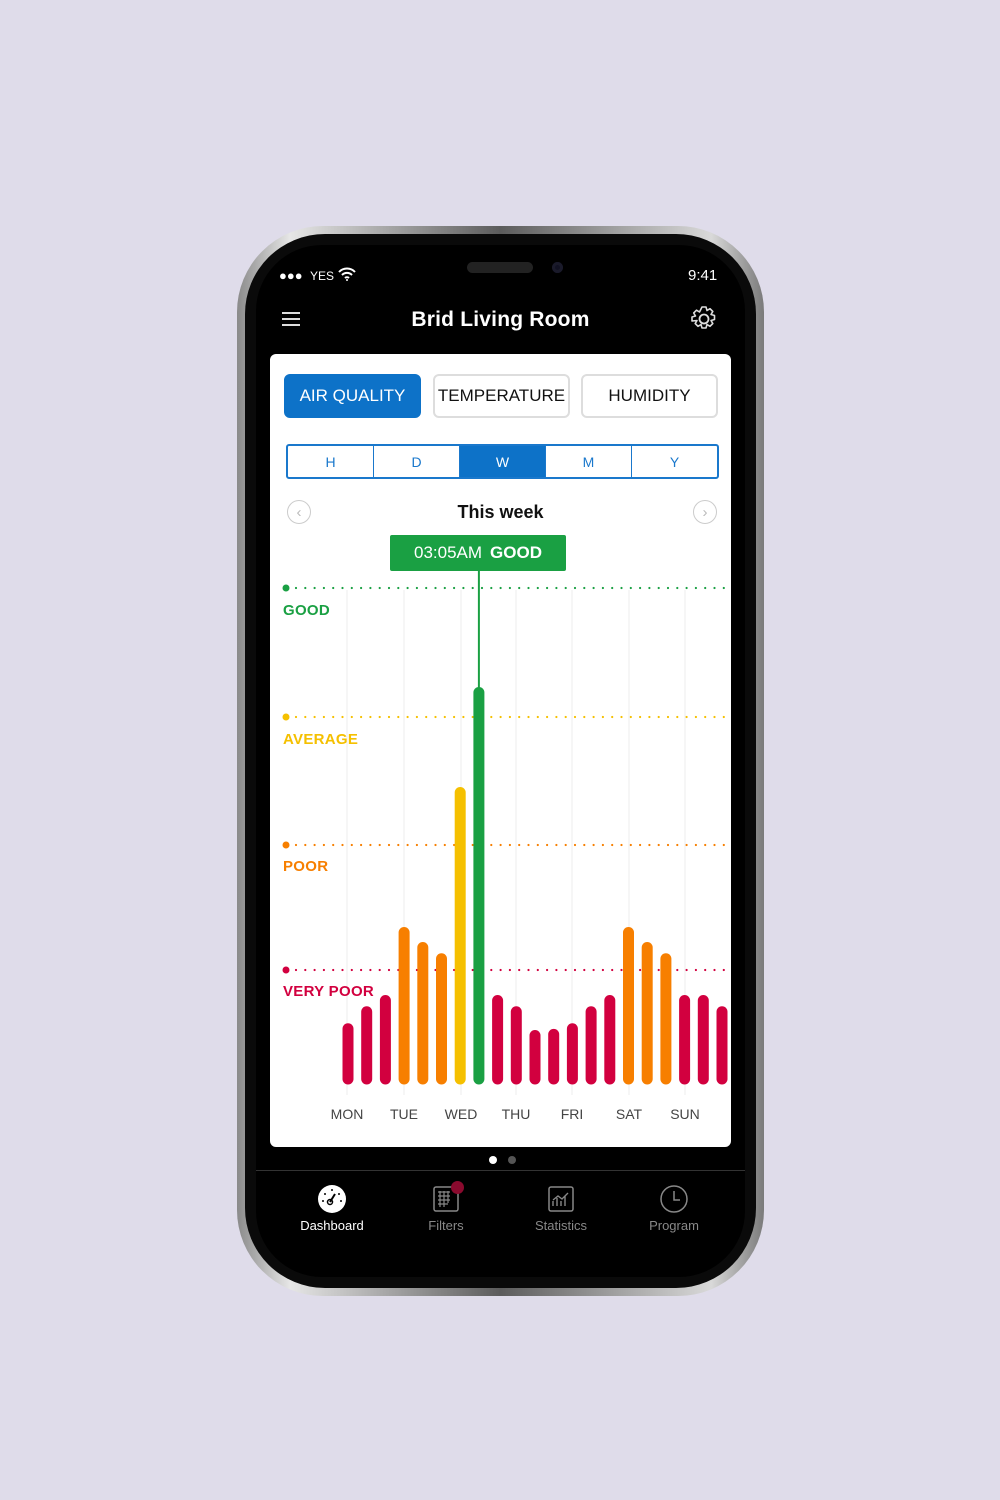  Describe the element at coordinates (500, 1170) in the screenshot. I see `tab-bar-divider` at that location.